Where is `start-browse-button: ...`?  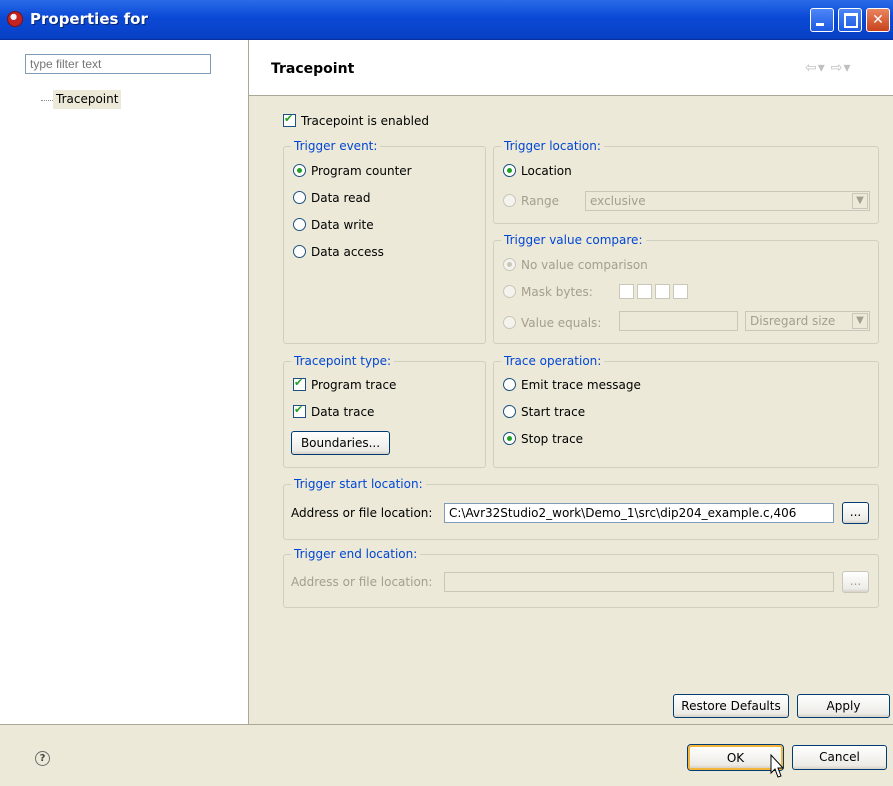 start-browse-button: ... is located at coordinates (855, 513).